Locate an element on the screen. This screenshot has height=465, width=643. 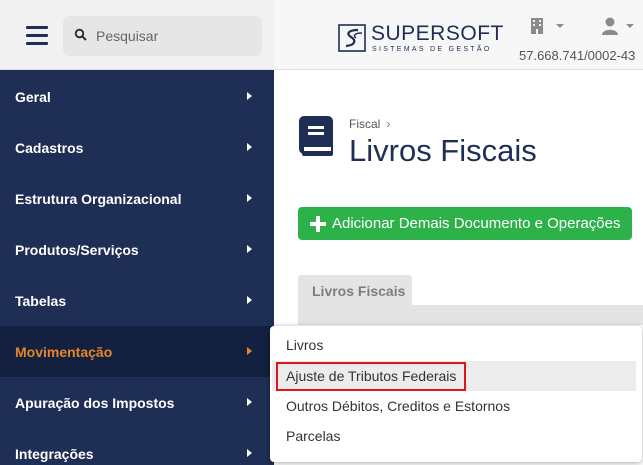
brand-logo: SUPERSOFT SISTEMAS DE GESTÃO is located at coordinates (420, 40).